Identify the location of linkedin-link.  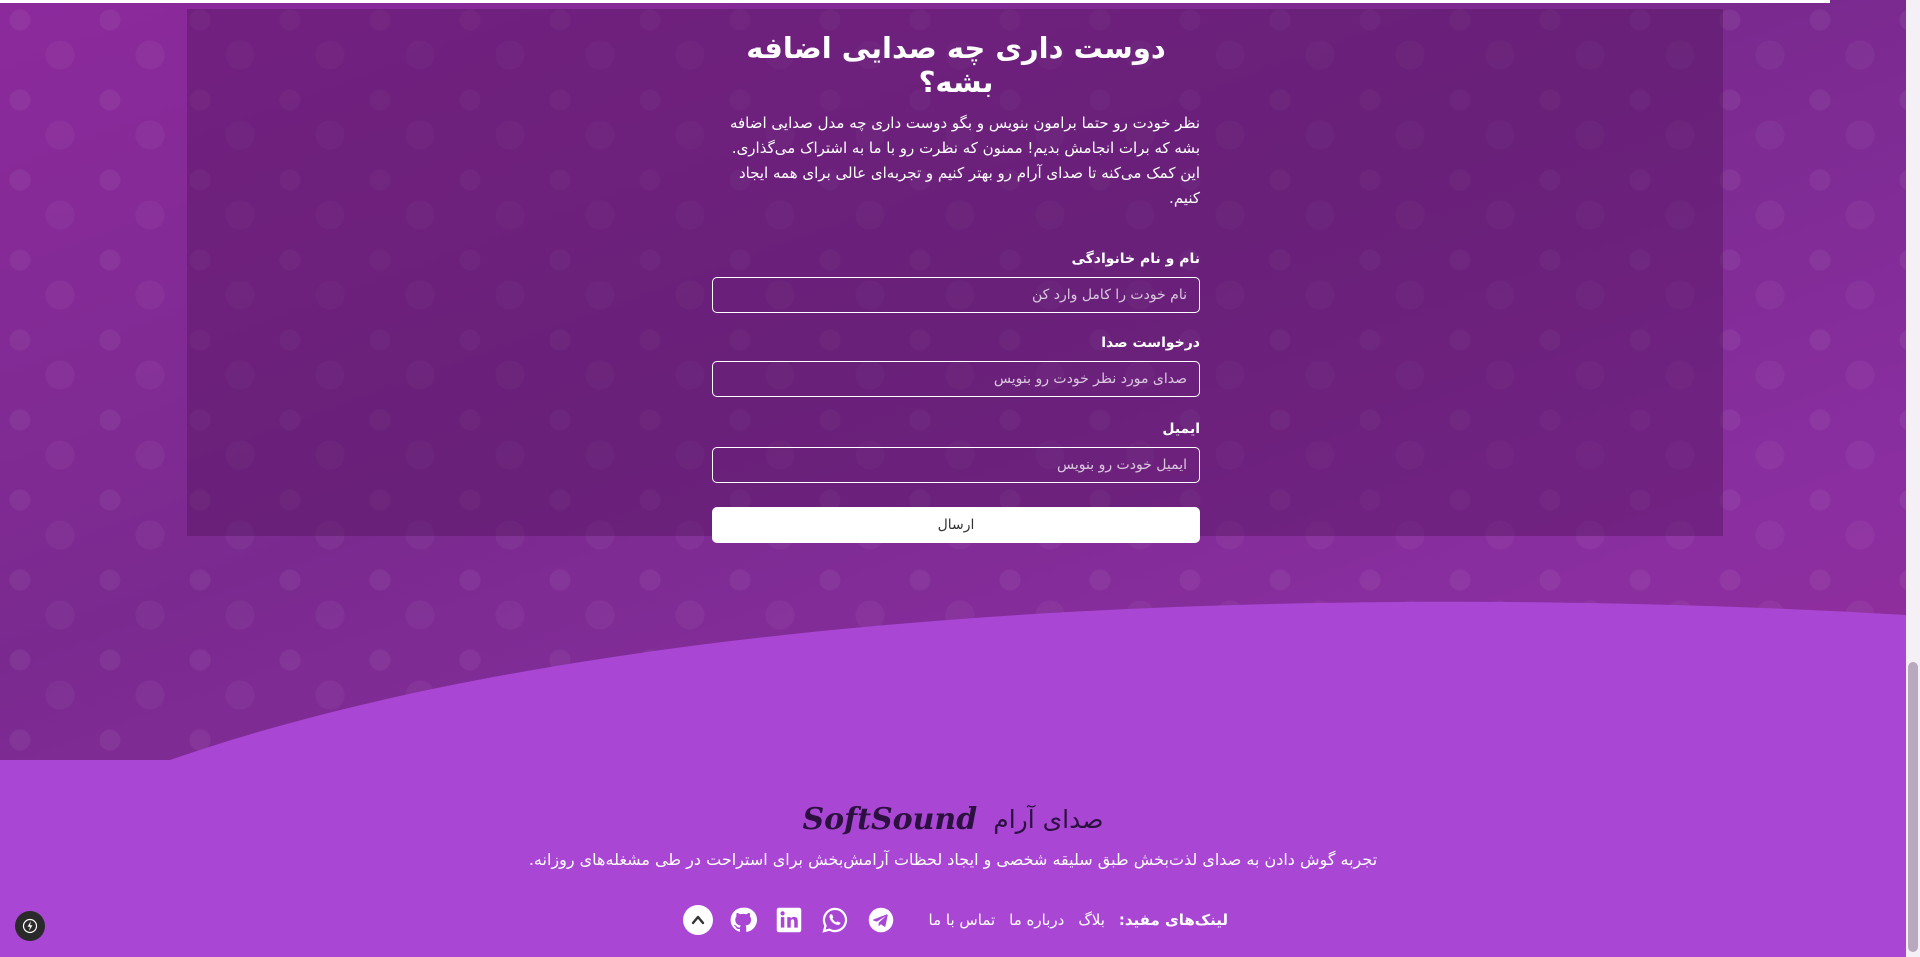
(789, 920).